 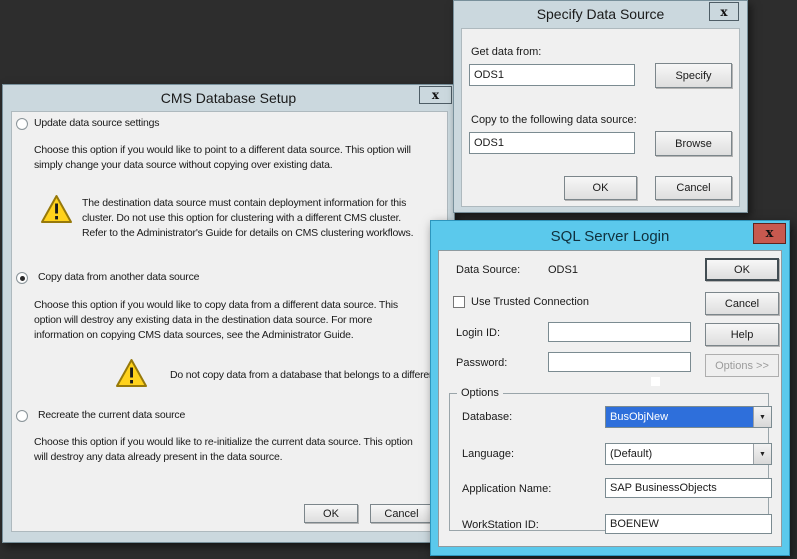 What do you see at coordinates (228, 98) in the screenshot?
I see `cms-dialog-title: CMS Database Setup` at bounding box center [228, 98].